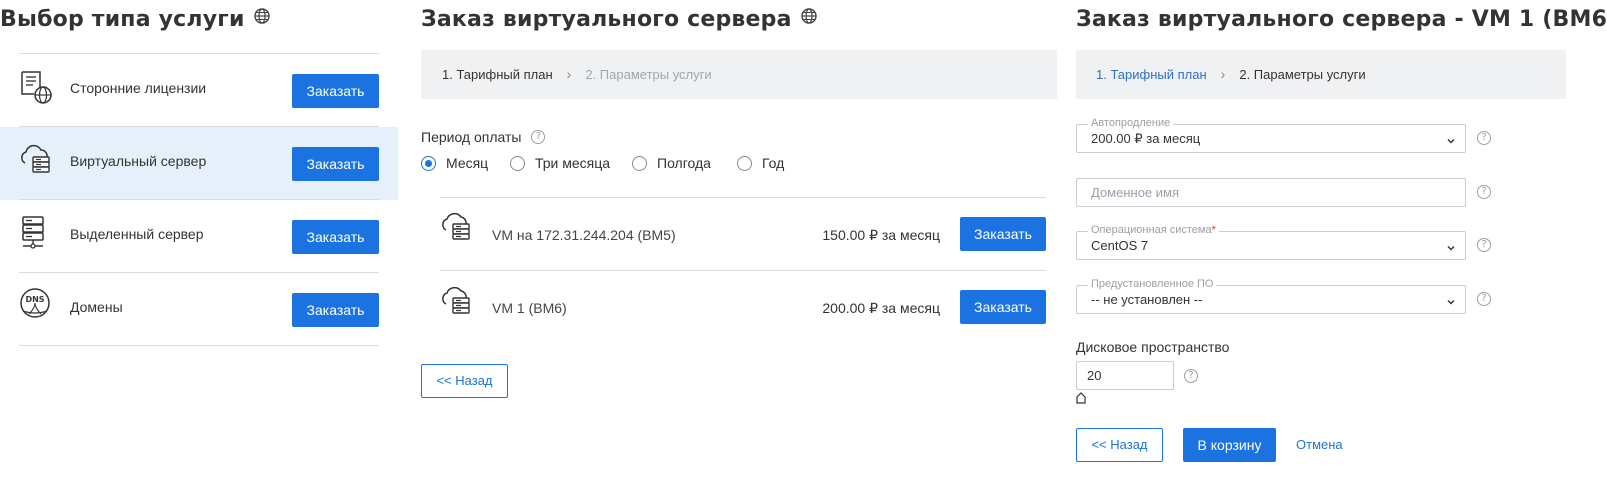 The image size is (1607, 482). I want to click on radio-label: Год, so click(773, 163).